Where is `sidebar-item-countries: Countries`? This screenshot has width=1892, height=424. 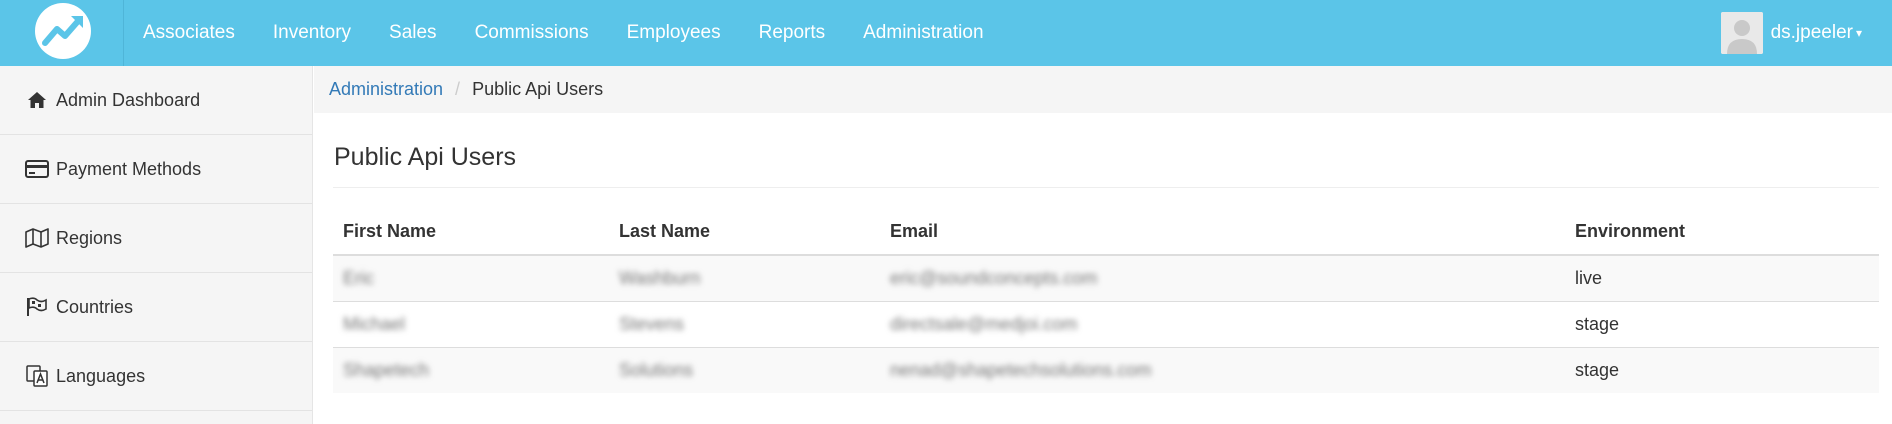 sidebar-item-countries: Countries is located at coordinates (156, 307).